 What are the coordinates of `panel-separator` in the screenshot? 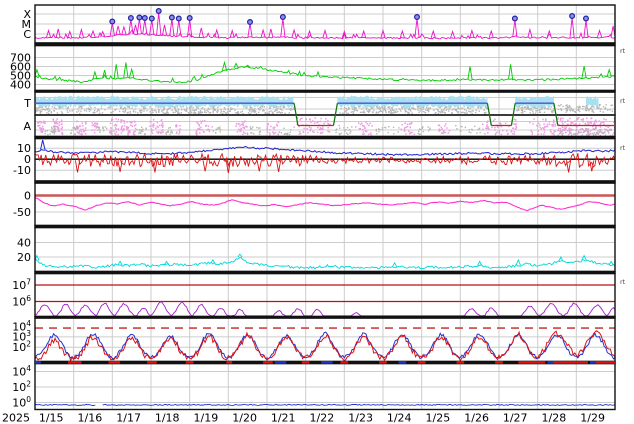 It's located at (325, 137).